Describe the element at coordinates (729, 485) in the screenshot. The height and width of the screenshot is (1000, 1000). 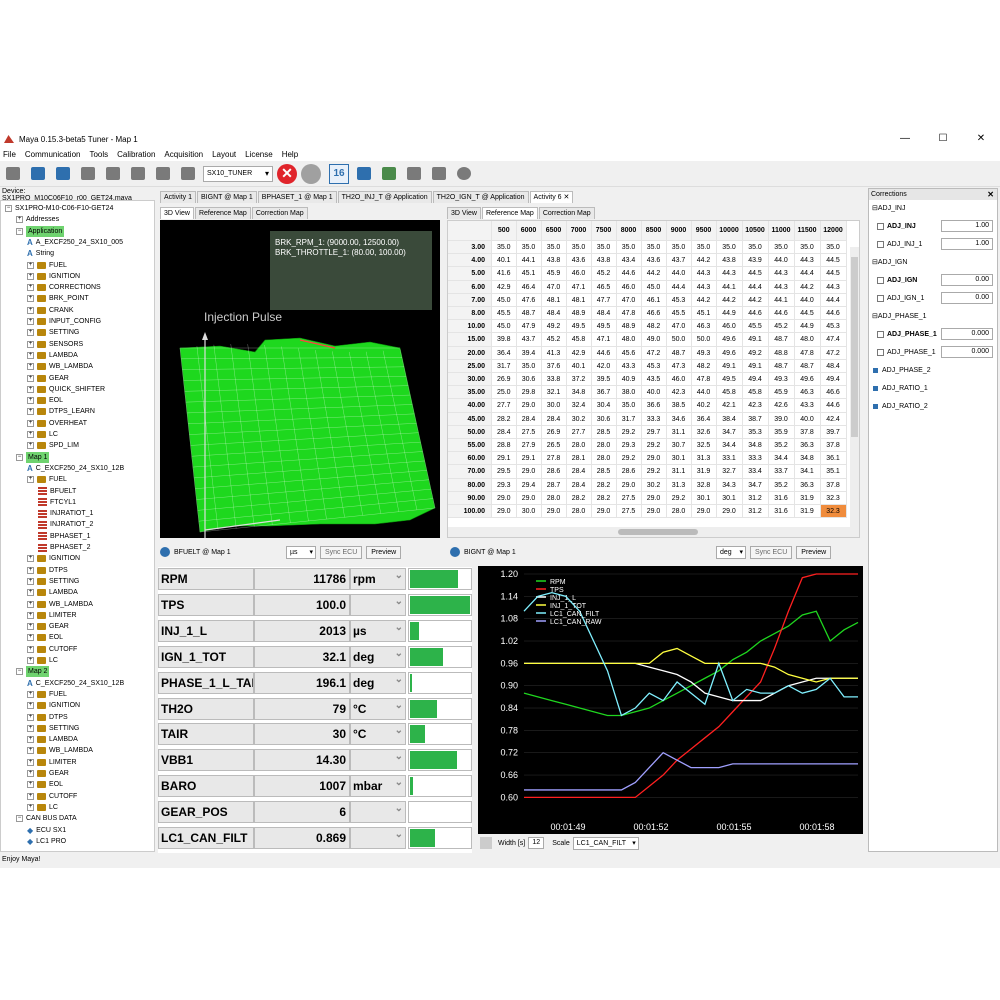
I see `map-cell: 34.3` at that location.